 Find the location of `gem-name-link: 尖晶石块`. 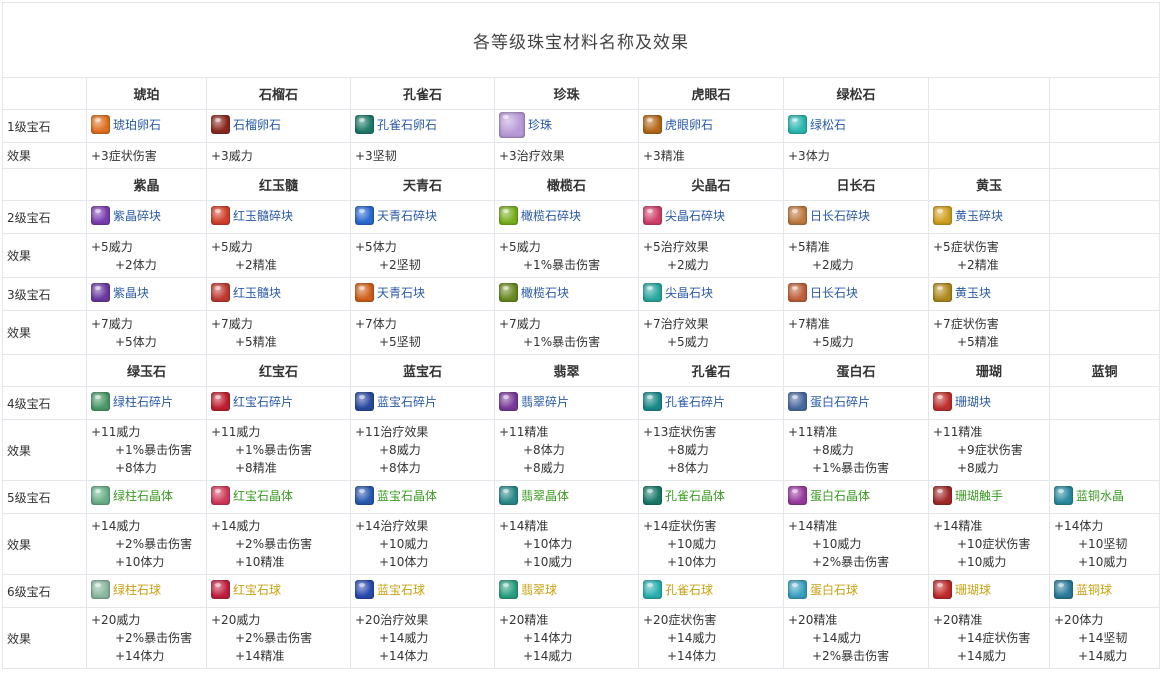

gem-name-link: 尖晶石块 is located at coordinates (689, 292).